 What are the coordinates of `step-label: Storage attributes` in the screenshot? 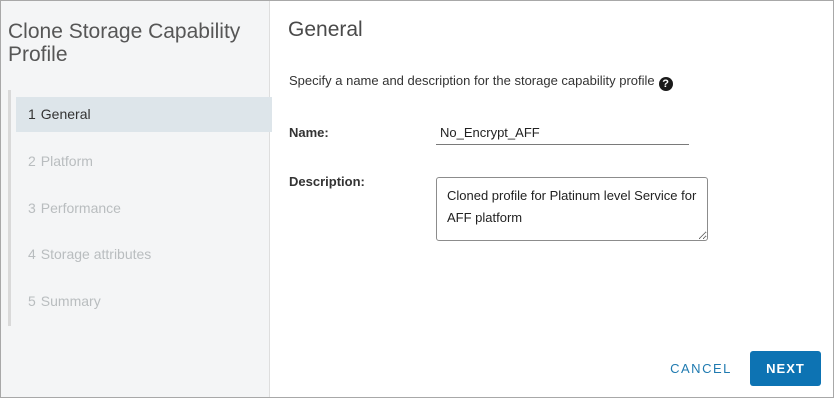 It's located at (96, 254).